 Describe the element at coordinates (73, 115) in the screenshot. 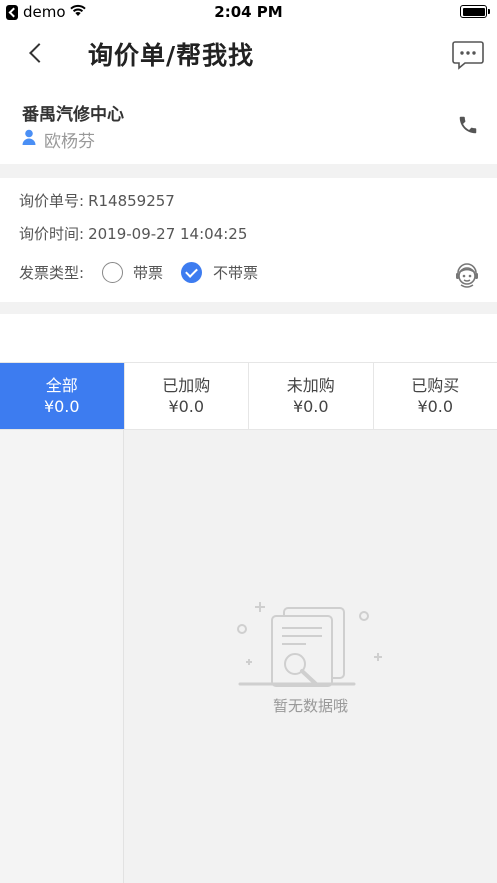

I see `shop-name: 番禺汽修中心` at that location.